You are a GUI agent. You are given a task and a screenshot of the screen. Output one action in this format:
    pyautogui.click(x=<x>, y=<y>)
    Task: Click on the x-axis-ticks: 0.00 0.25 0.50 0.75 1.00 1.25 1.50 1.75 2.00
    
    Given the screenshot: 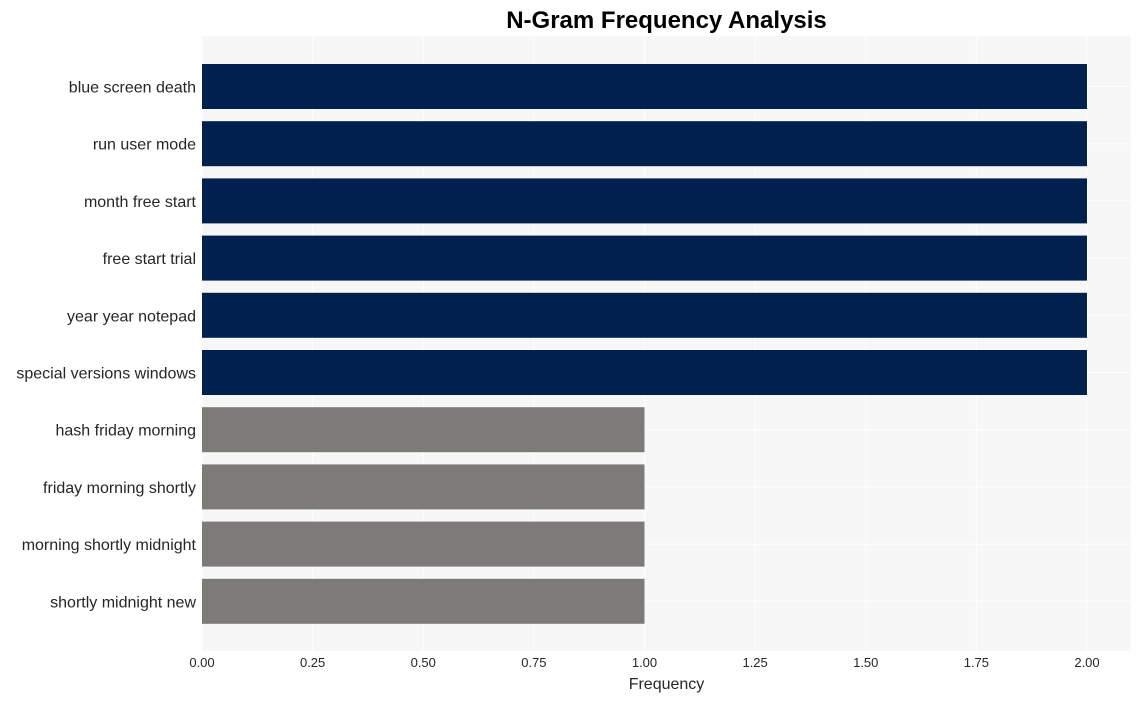 What is the action you would take?
    pyautogui.click(x=644, y=662)
    